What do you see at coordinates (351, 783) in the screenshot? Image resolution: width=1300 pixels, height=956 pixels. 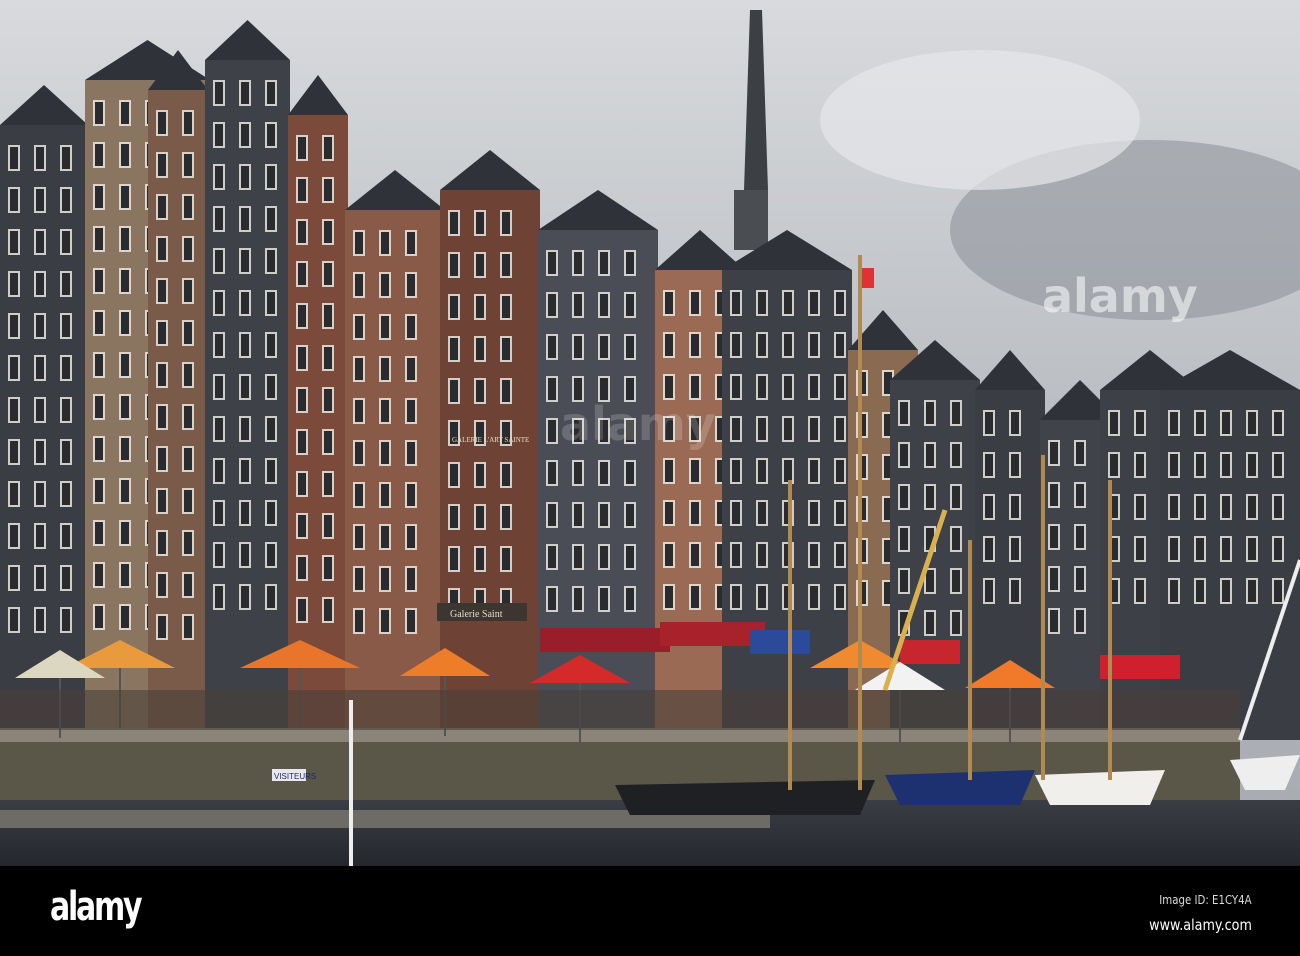 I see `flagpole` at bounding box center [351, 783].